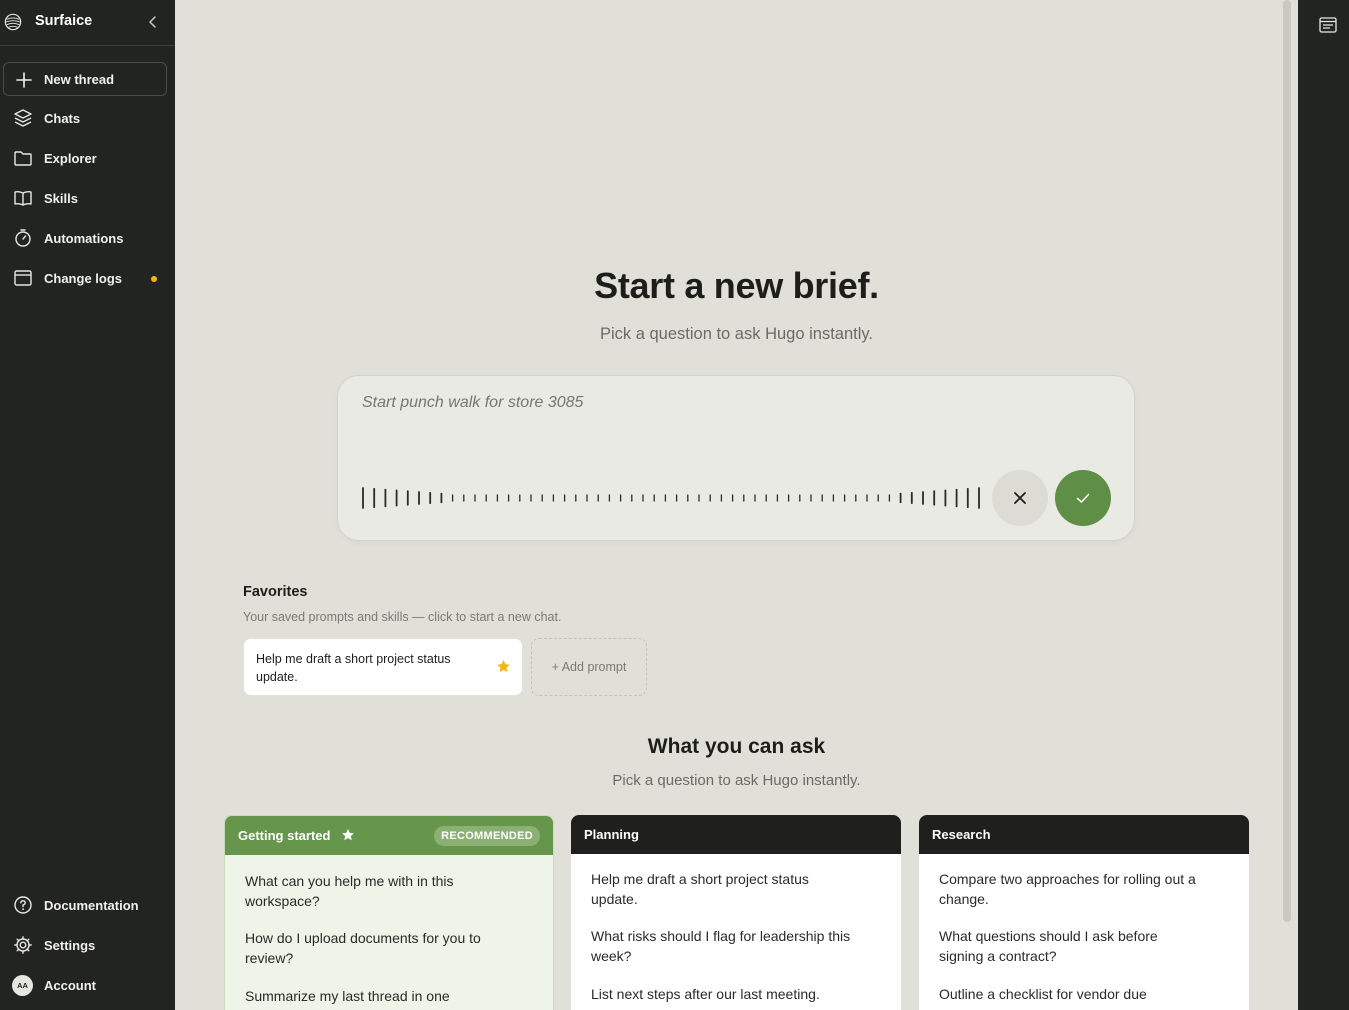 The width and height of the screenshot is (1349, 1010). Describe the element at coordinates (64, 21) in the screenshot. I see `app-name: Surfaice` at that location.